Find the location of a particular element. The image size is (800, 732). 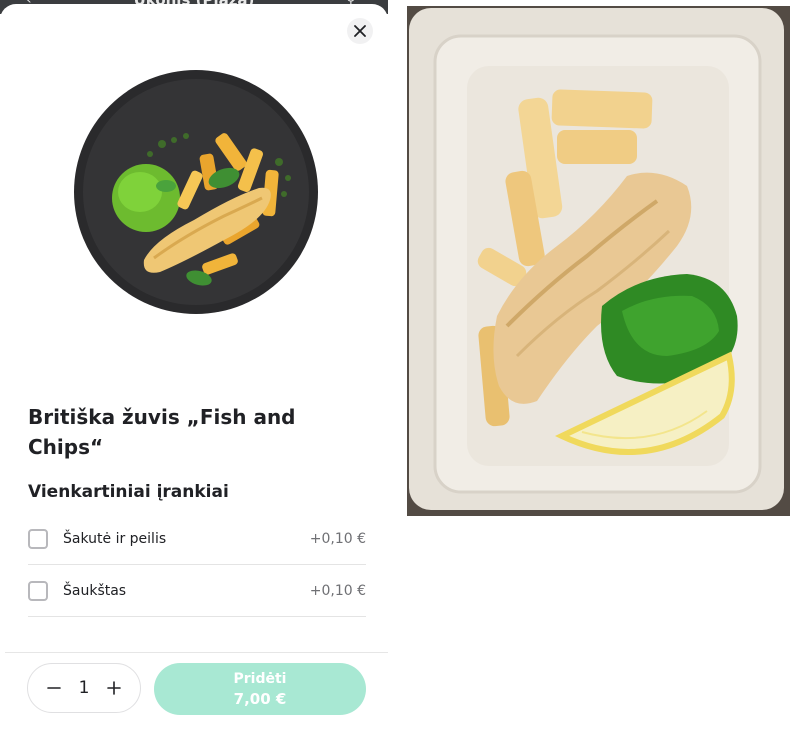

minus-icon is located at coordinates (54, 688).